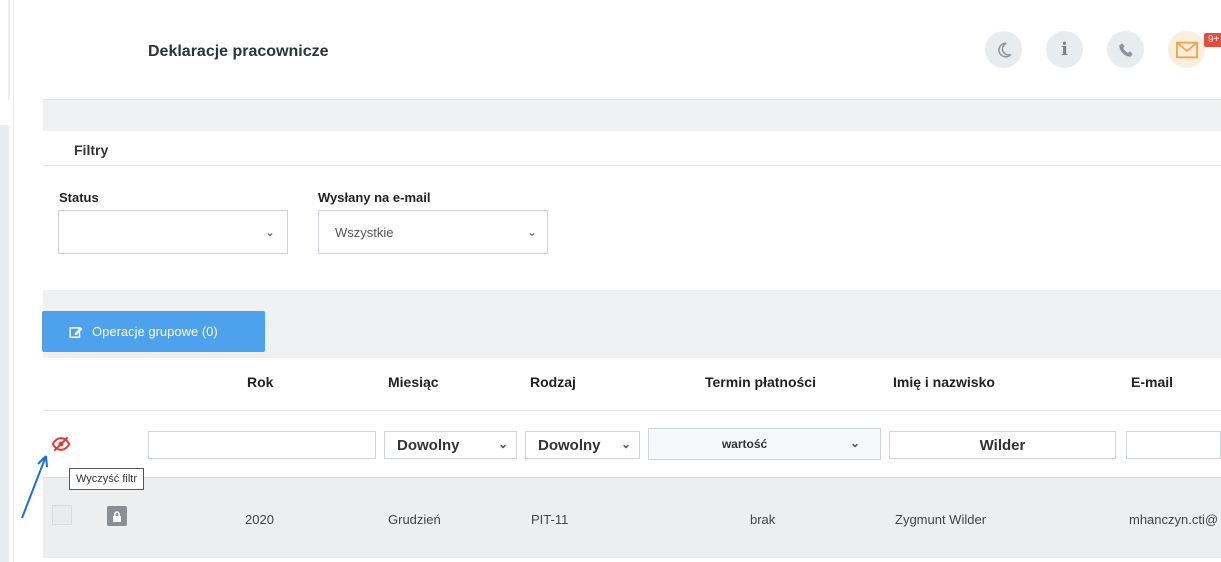  Describe the element at coordinates (79, 197) in the screenshot. I see `status-label: Status` at that location.